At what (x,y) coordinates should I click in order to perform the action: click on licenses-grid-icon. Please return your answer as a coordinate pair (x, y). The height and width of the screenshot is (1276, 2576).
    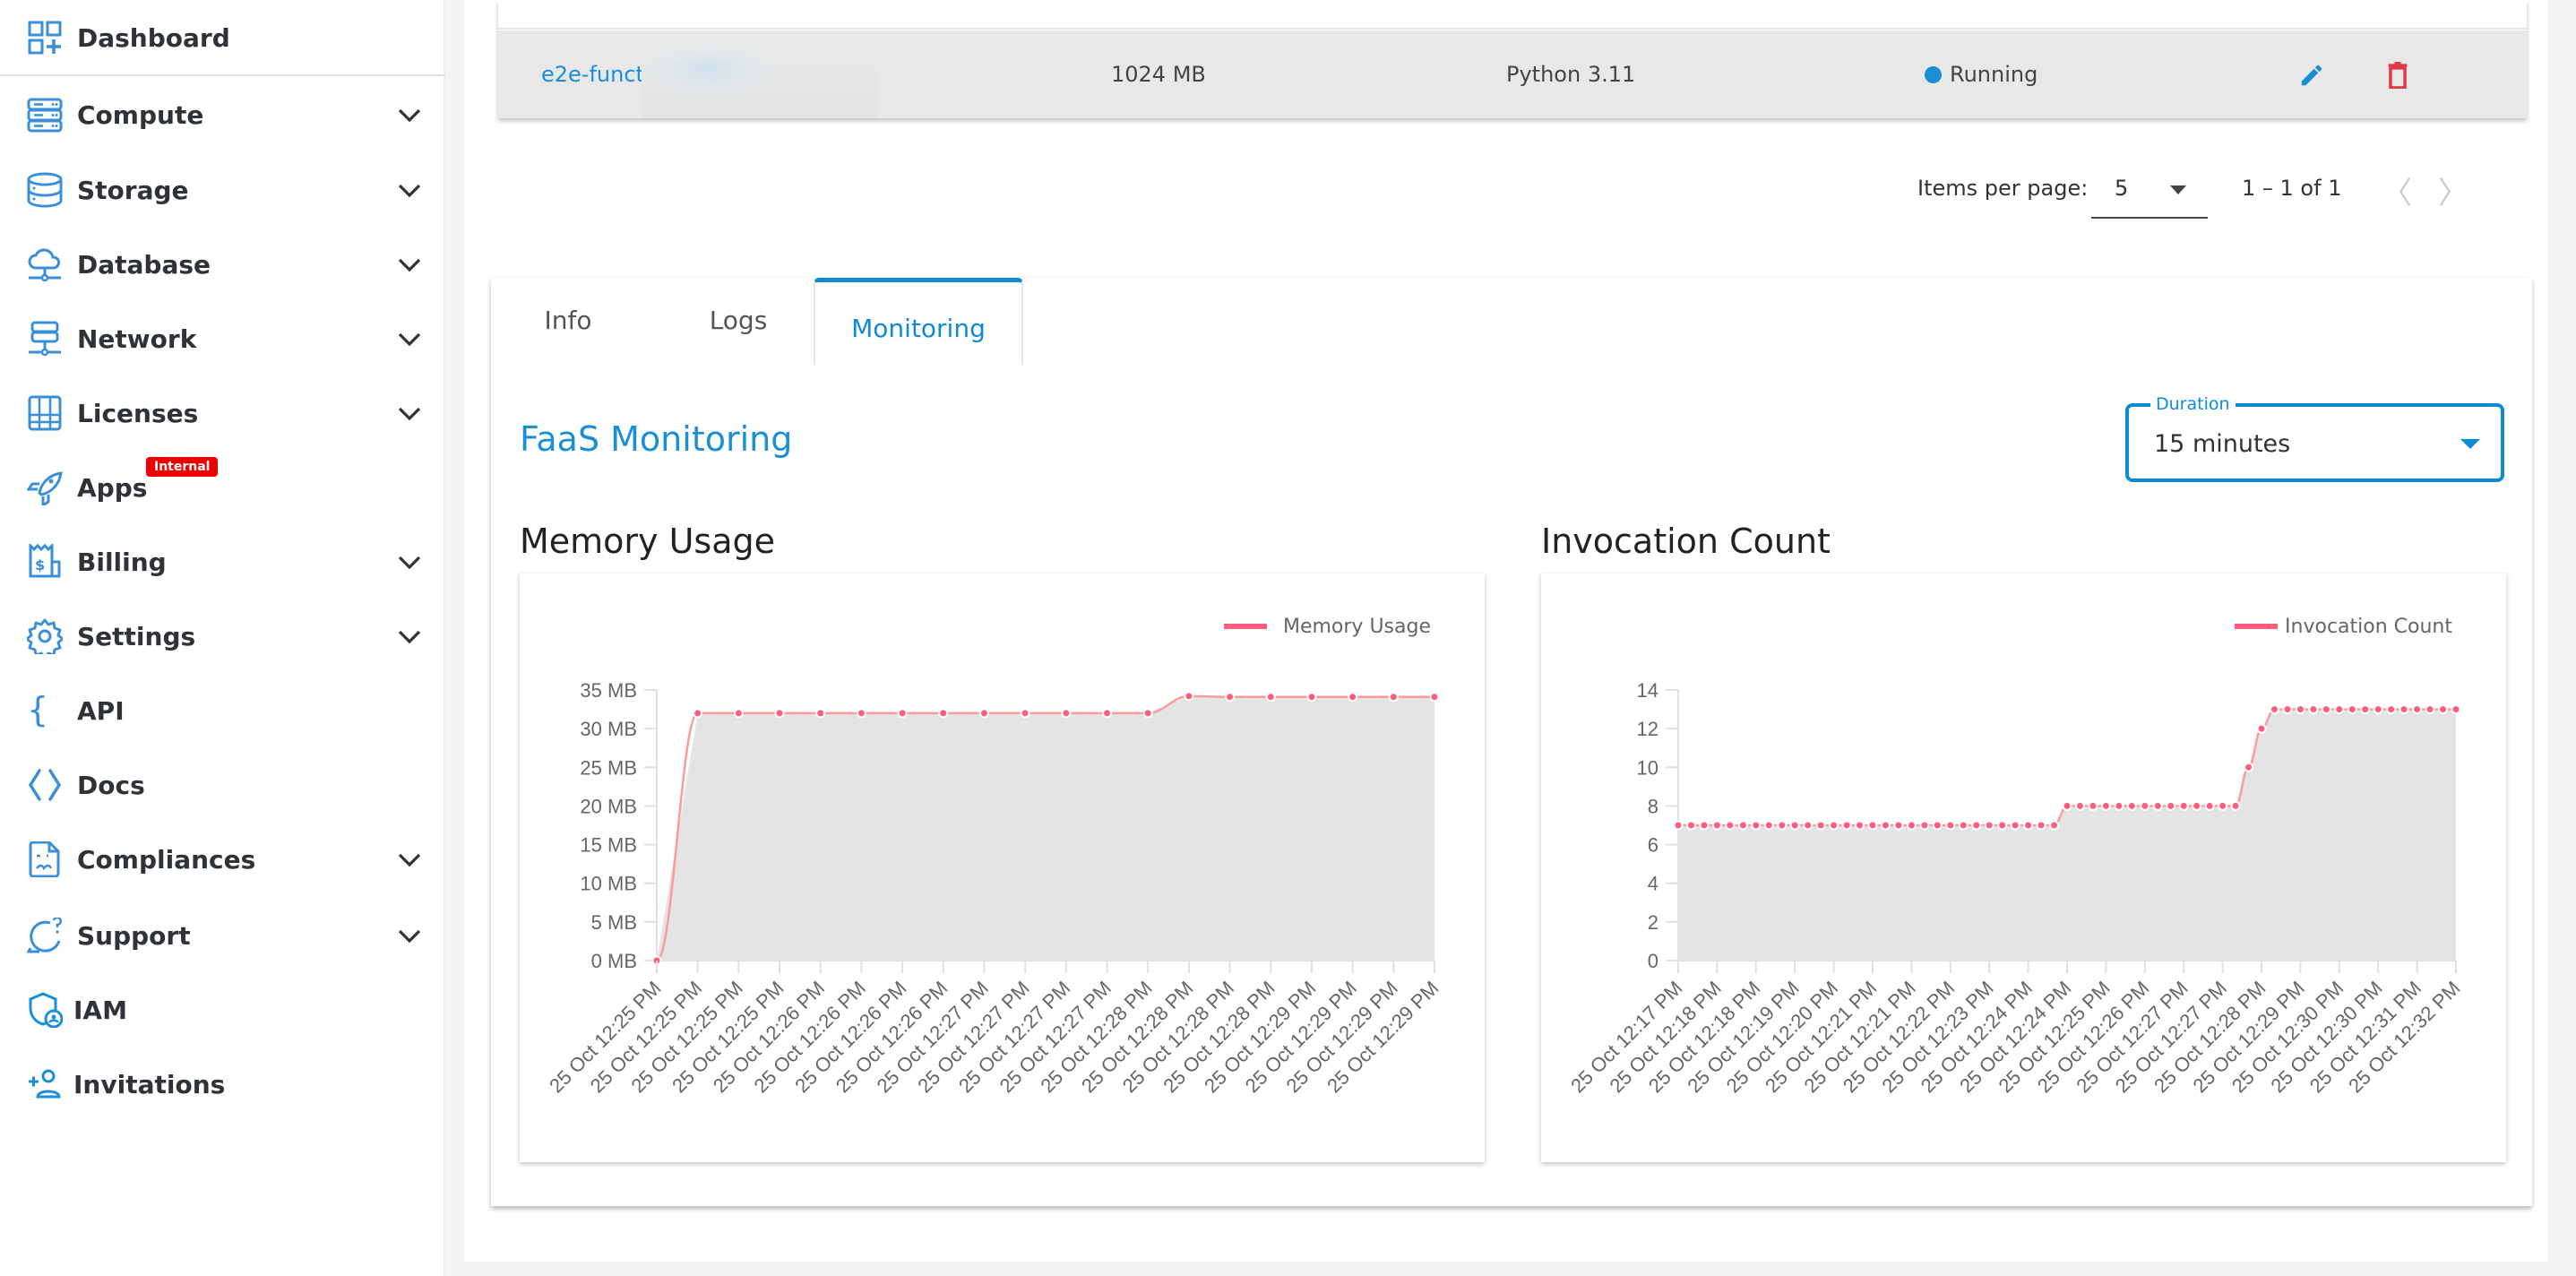
    Looking at the image, I should click on (45, 413).